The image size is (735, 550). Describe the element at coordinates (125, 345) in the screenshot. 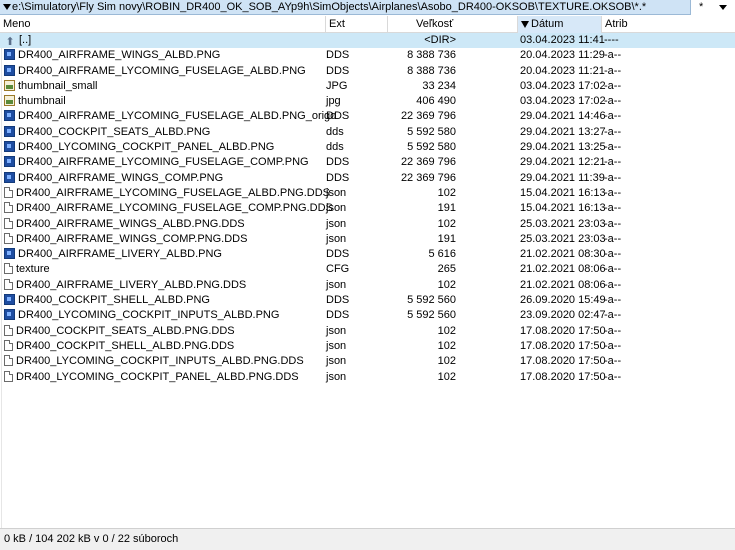

I see `file-name: DR400_COCKPIT_SHELL_ALBD.PNG.DDS` at that location.